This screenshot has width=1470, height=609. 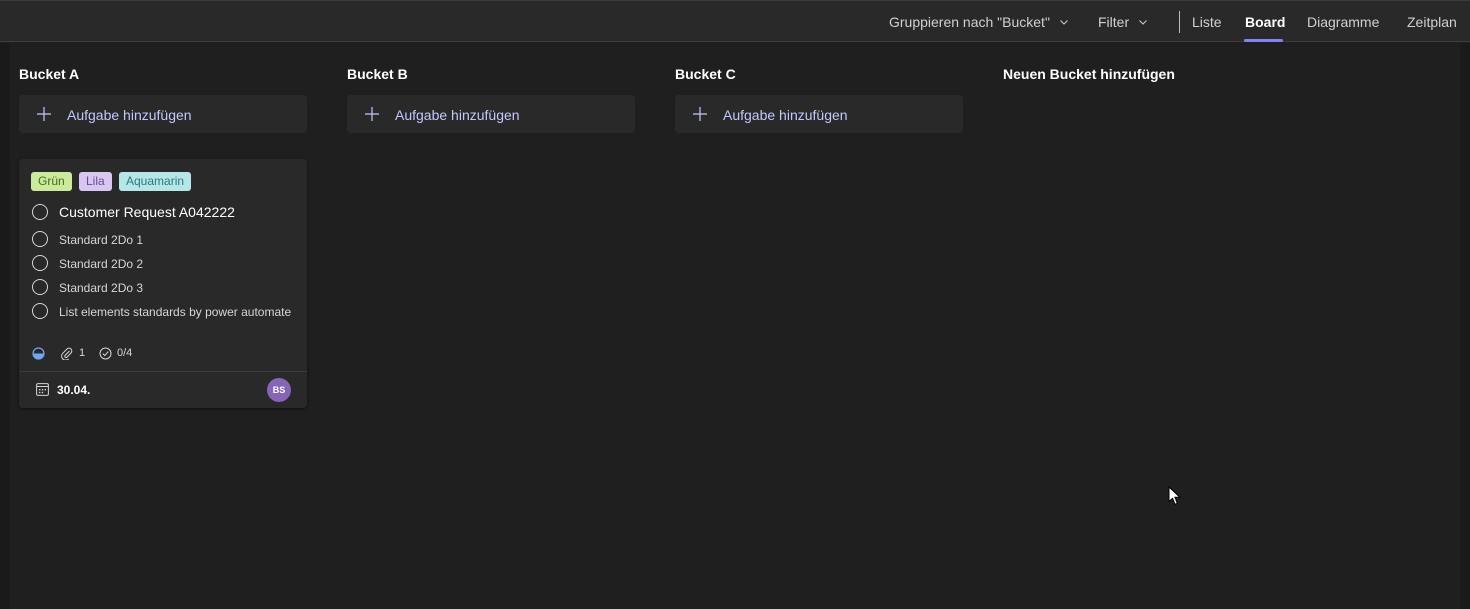 I want to click on checklist-item: Standard 2Do 3, so click(x=101, y=288).